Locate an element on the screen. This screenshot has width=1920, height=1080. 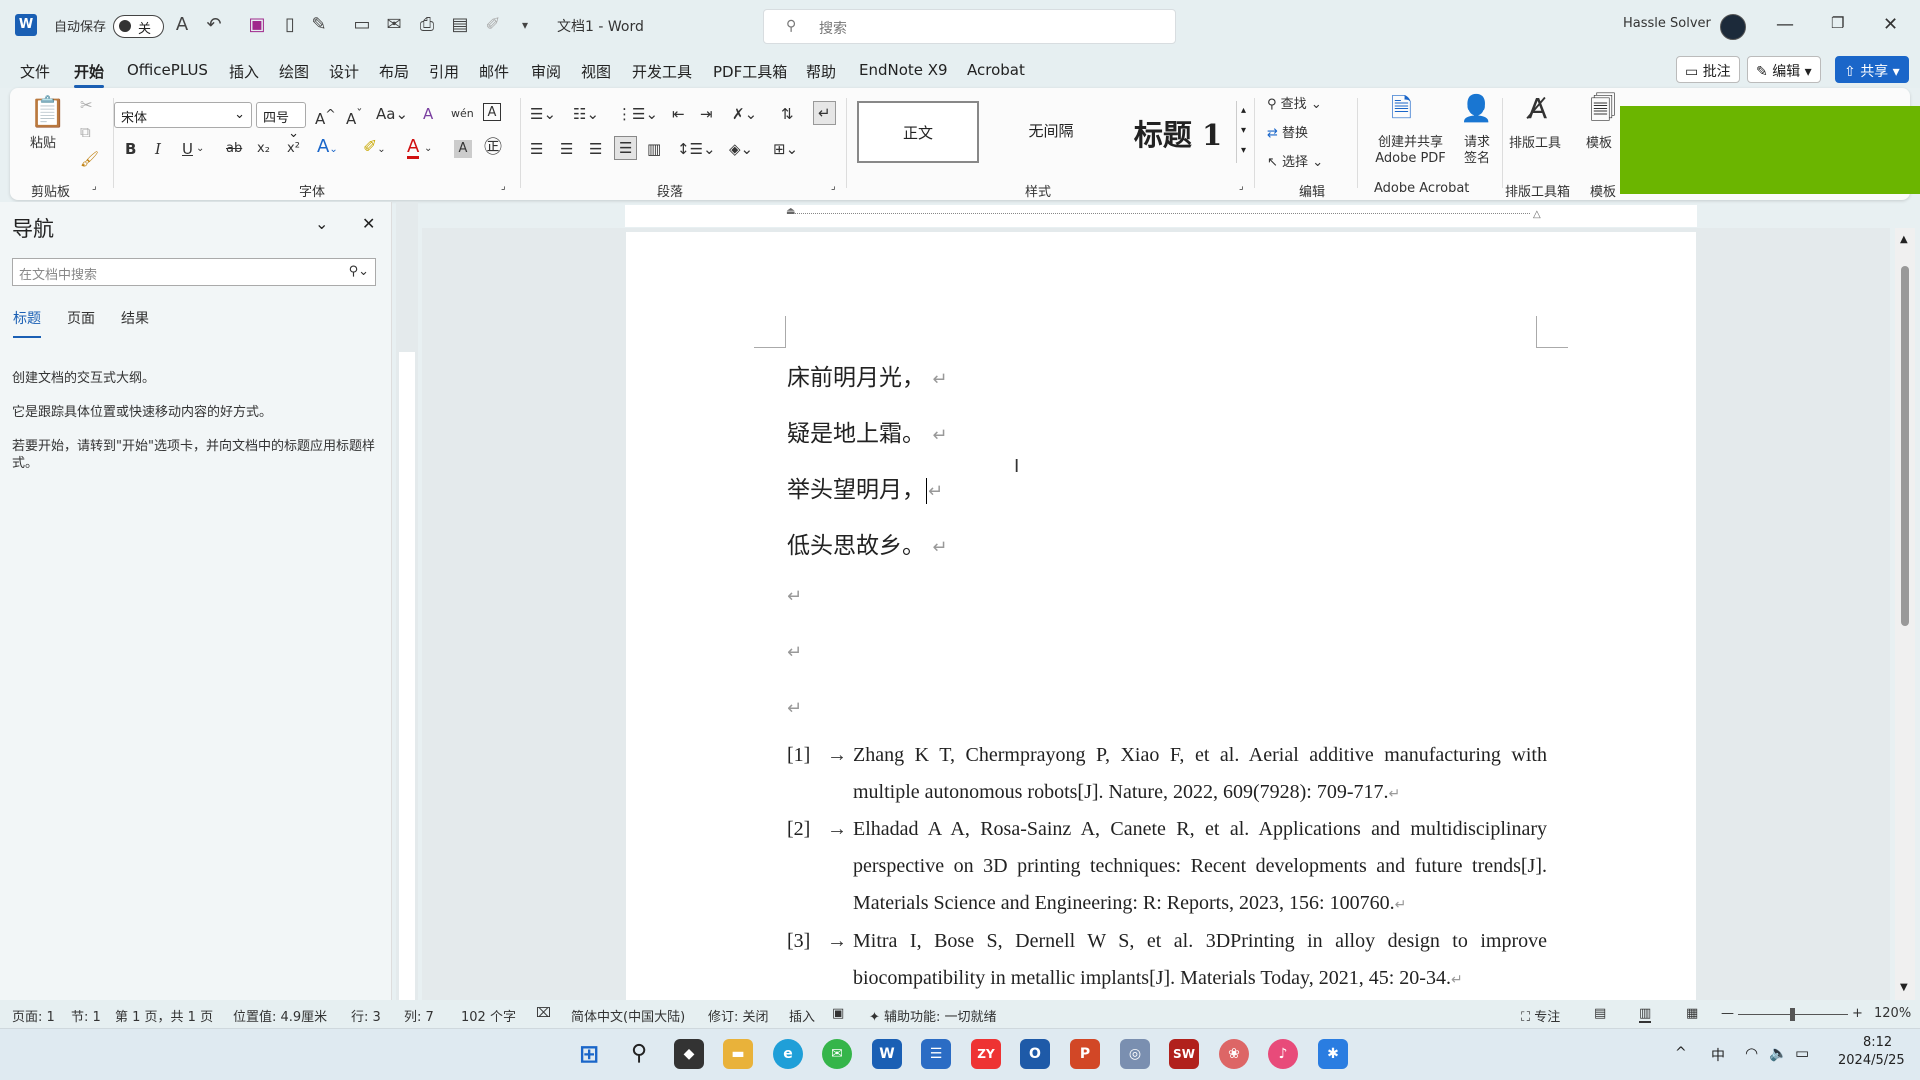
empty-line: ↵ is located at coordinates (794, 707).